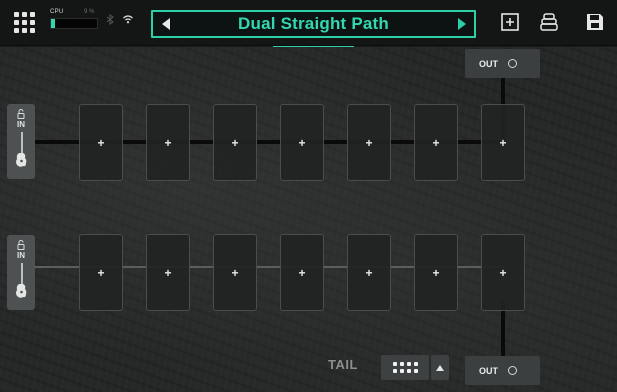 The width and height of the screenshot is (617, 392). Describe the element at coordinates (549, 22) in the screenshot. I see `stack-icon` at that location.